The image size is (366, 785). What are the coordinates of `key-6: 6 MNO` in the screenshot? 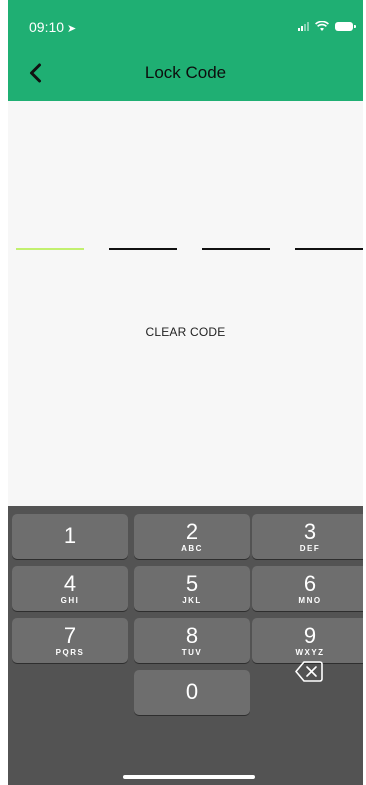 It's located at (307, 588).